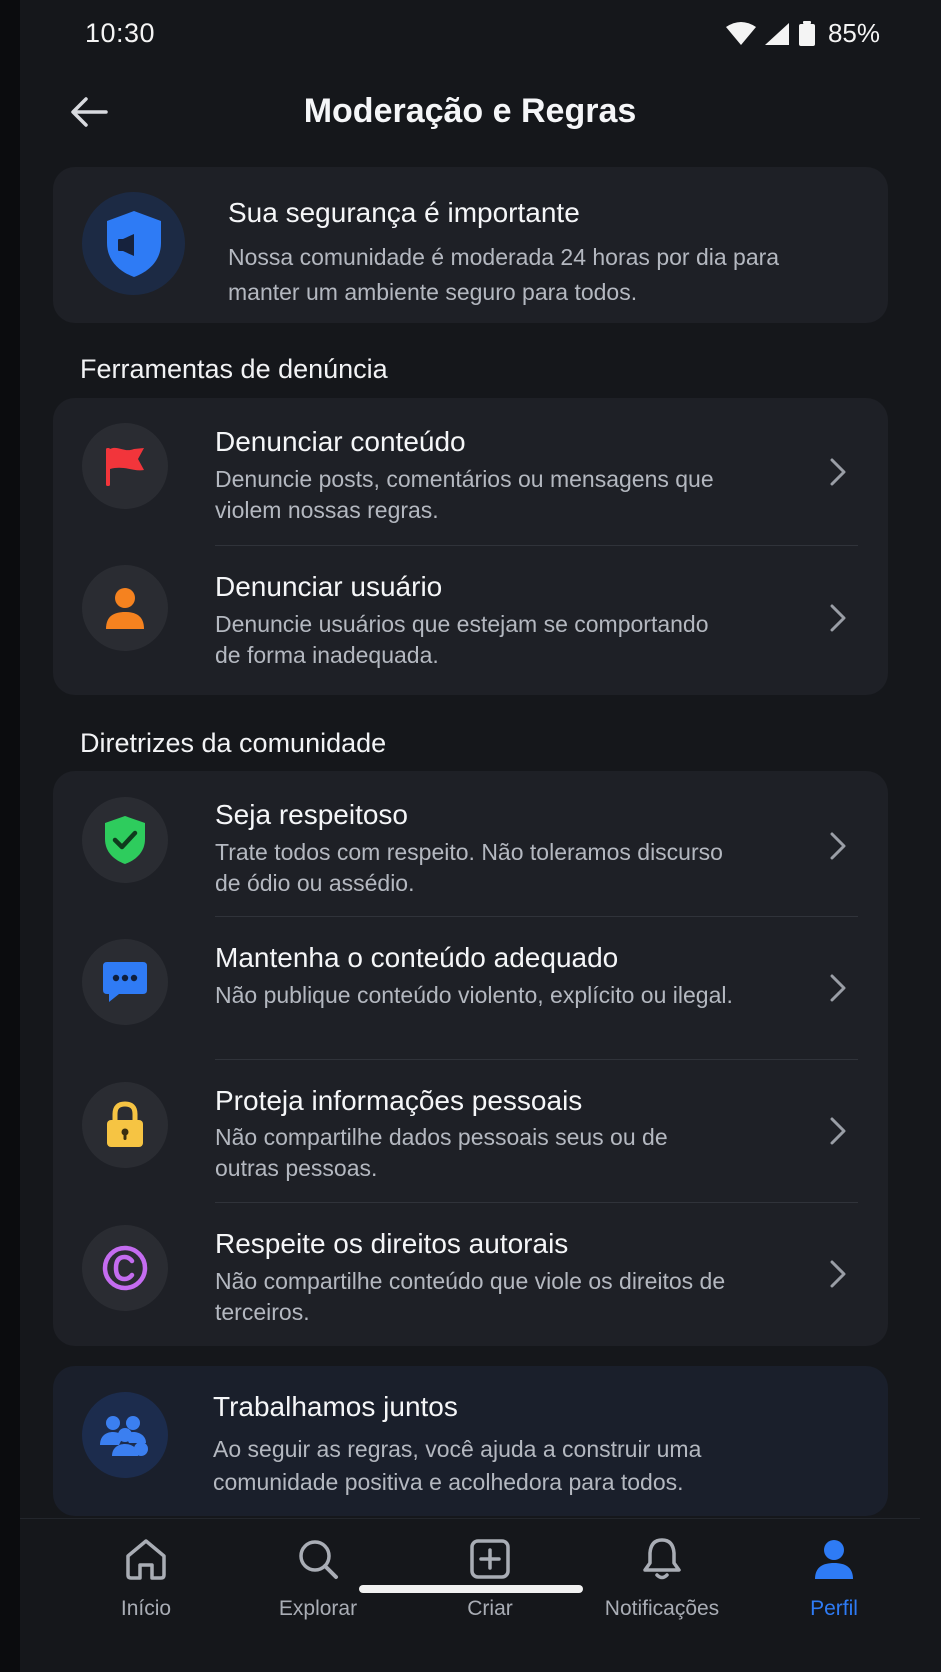  What do you see at coordinates (234, 369) in the screenshot?
I see `report-section-title: Ferramentas de denúncia` at bounding box center [234, 369].